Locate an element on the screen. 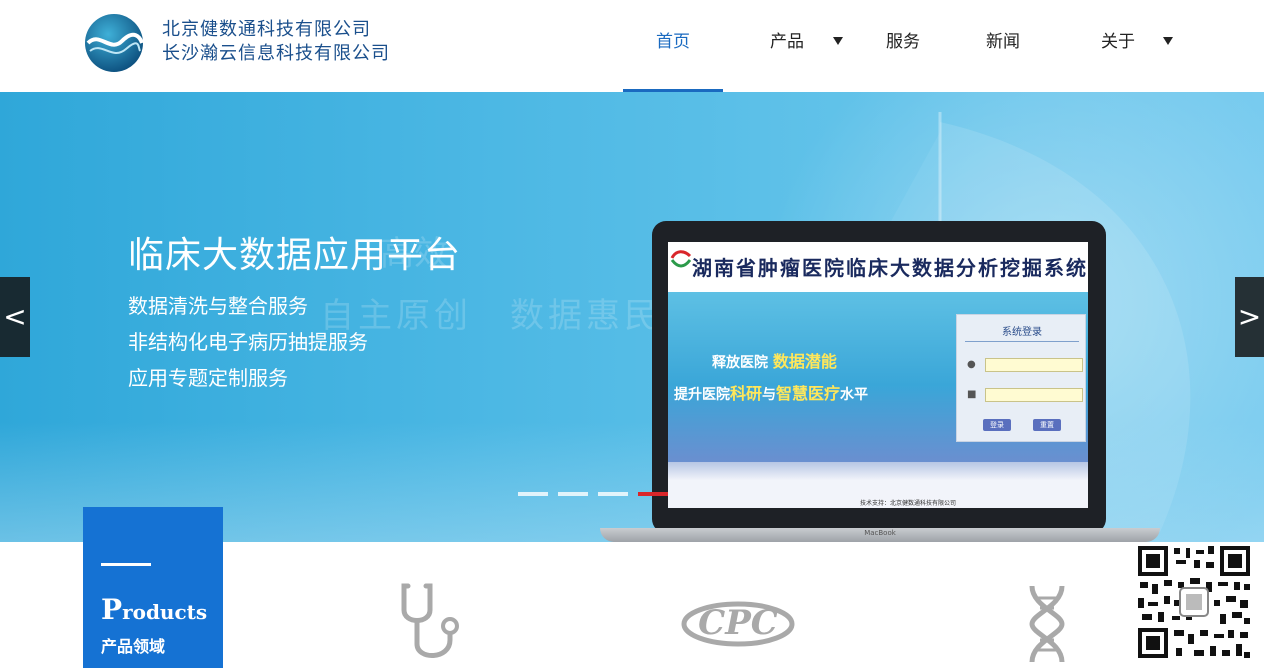 The height and width of the screenshot is (668, 1264). screen-footer: 技术支持：北京健数通科技有限公司 is located at coordinates (878, 485).